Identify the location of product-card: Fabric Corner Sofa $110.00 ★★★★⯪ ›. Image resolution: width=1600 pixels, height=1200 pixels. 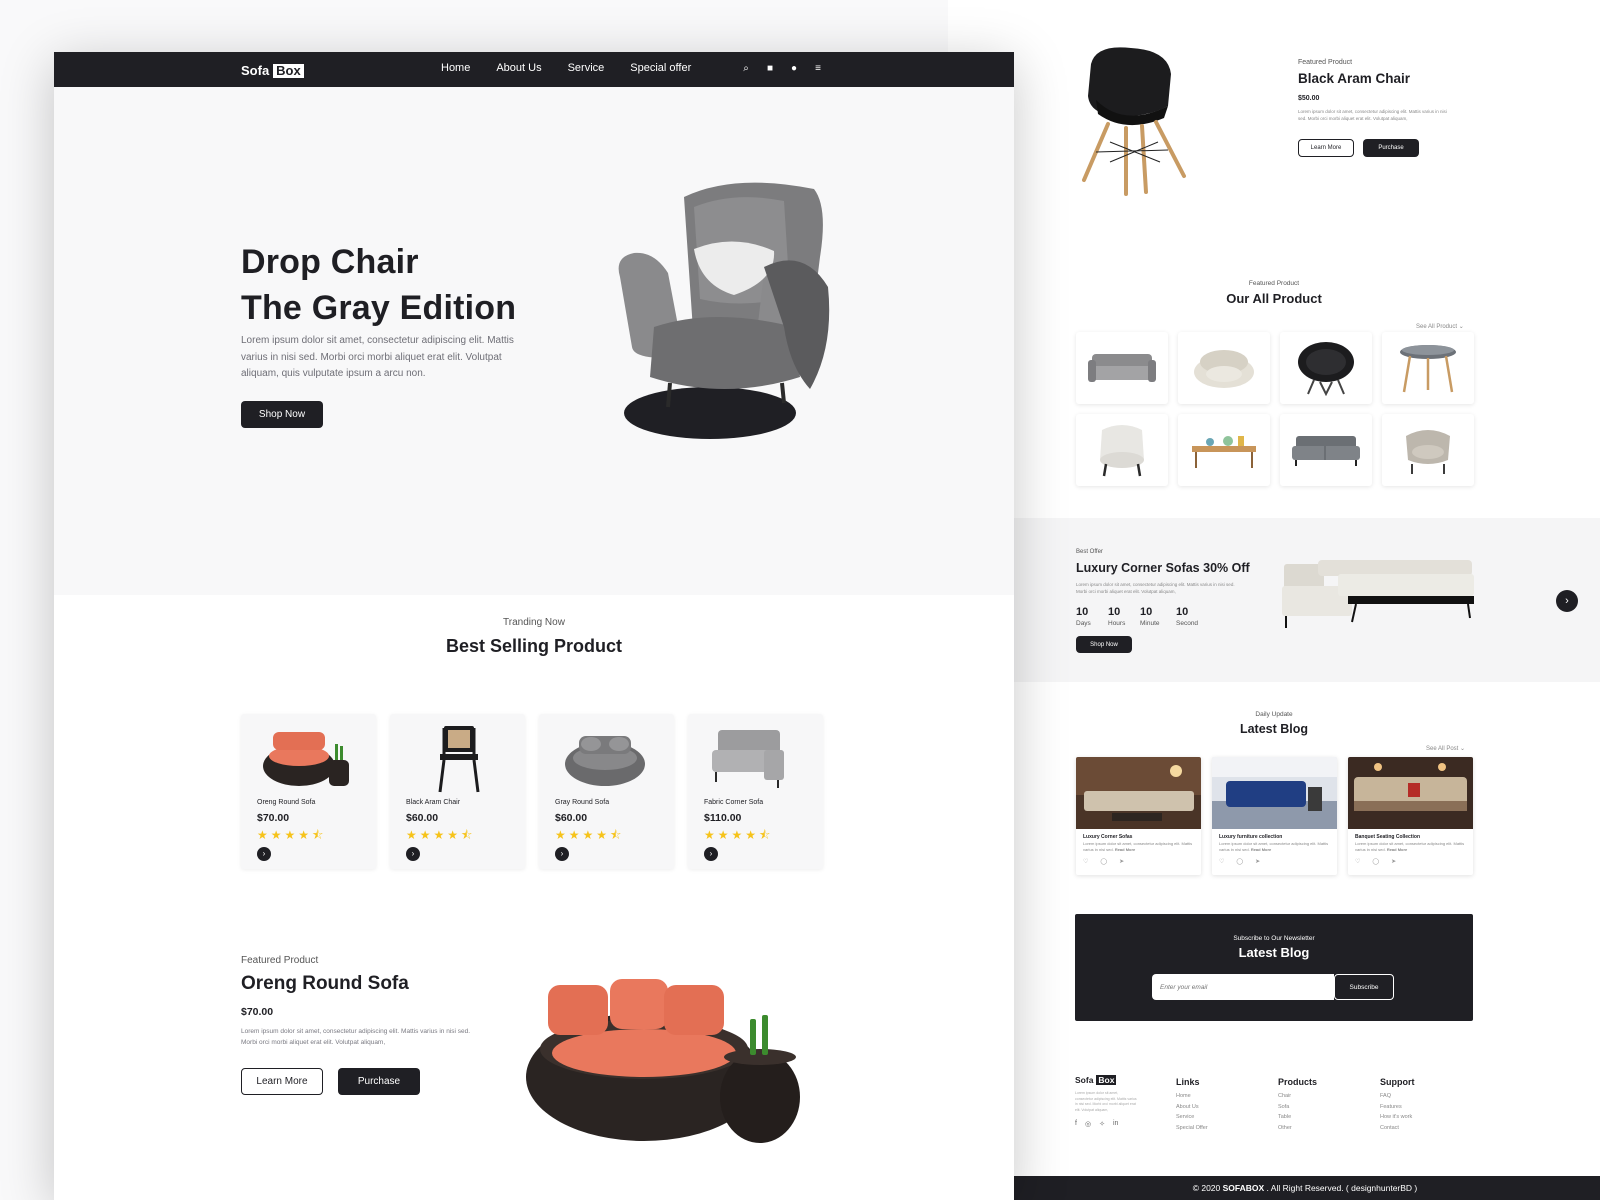
(755, 791).